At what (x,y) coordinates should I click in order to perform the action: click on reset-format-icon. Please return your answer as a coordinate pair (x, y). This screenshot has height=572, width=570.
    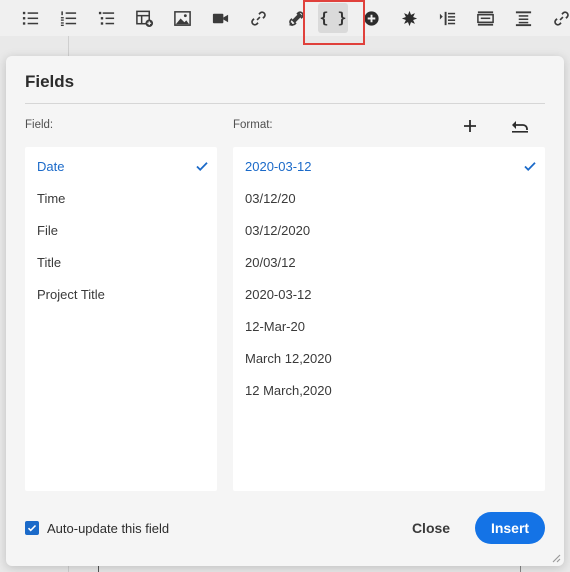
    Looking at the image, I should click on (520, 126).